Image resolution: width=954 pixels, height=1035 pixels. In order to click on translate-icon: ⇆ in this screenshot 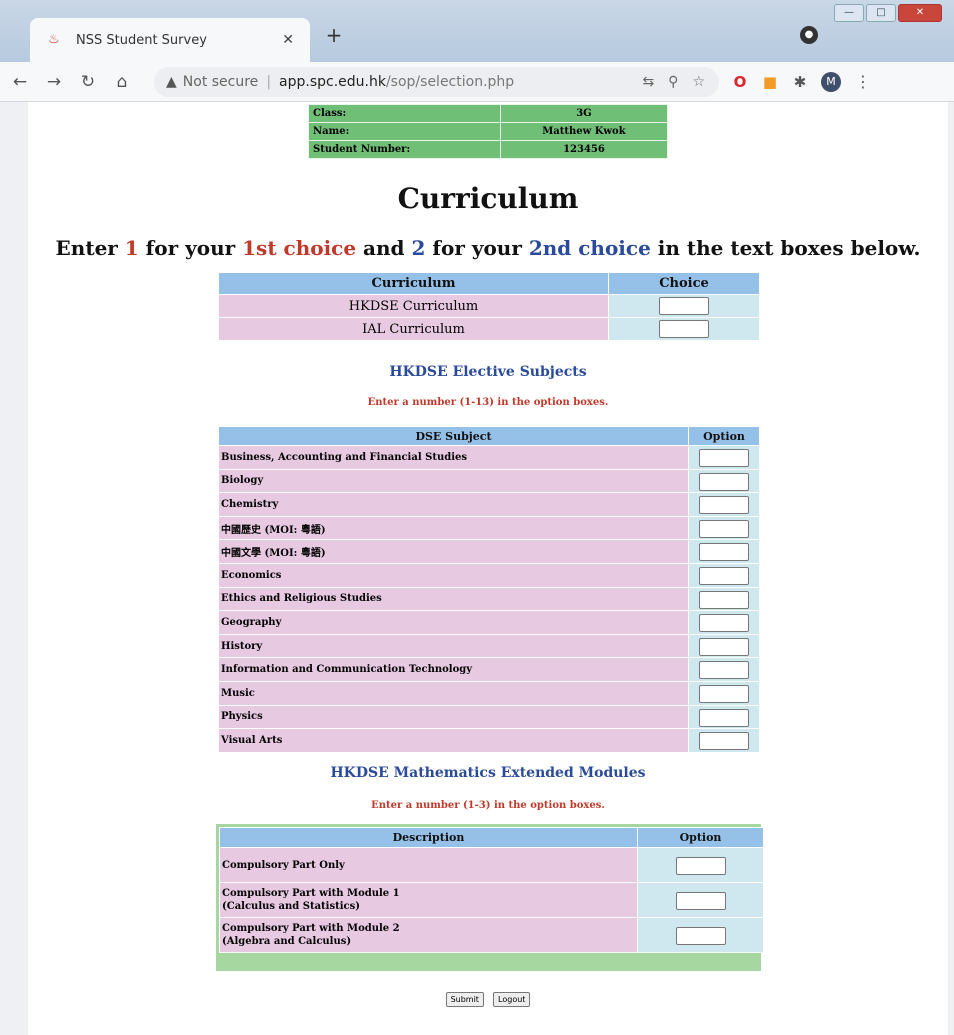, I will do `click(648, 82)`.